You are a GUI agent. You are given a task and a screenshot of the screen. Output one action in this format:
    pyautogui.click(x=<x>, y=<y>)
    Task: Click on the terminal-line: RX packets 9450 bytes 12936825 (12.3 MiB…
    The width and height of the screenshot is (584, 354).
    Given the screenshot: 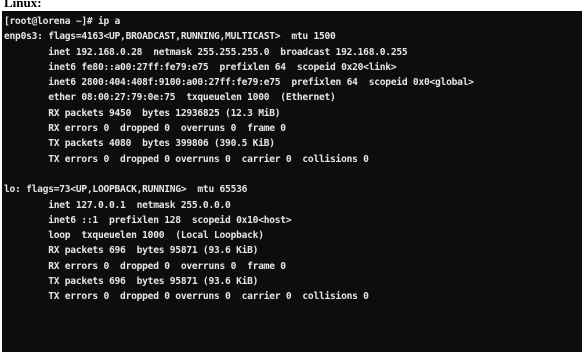 What is the action you would take?
    pyautogui.click(x=142, y=113)
    